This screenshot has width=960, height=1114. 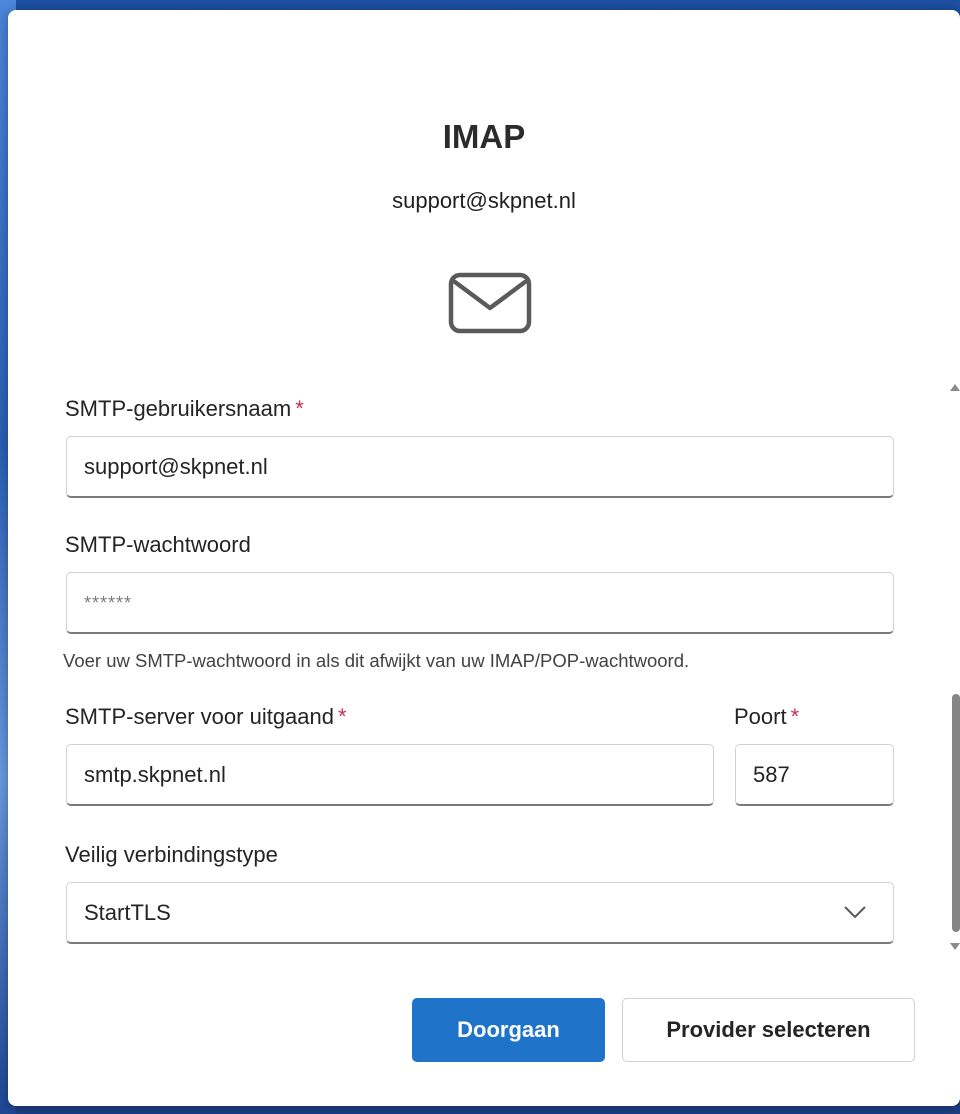 I want to click on scroll-up-arrow-icon, so click(x=955, y=387).